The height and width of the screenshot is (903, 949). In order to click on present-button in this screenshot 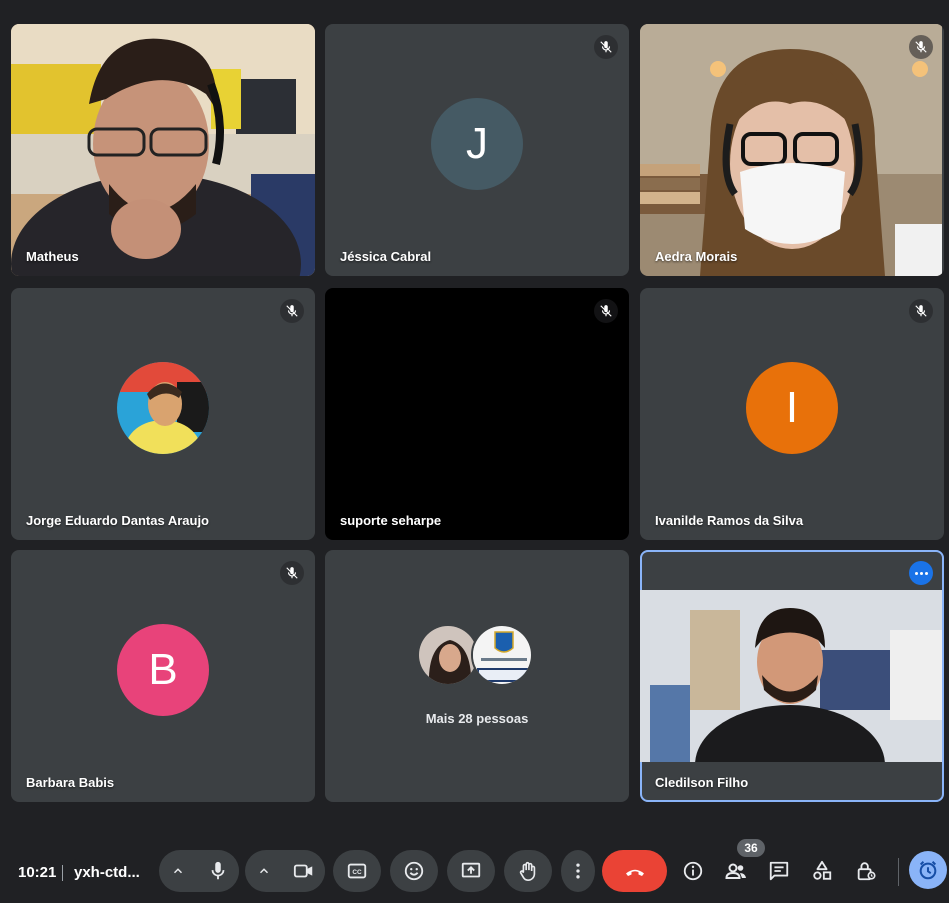, I will do `click(471, 871)`.